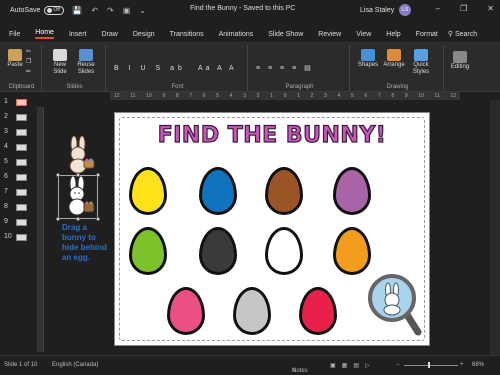 This screenshot has width=500, height=375. I want to click on quick-styles-button: Quick Styles, so click(421, 62).